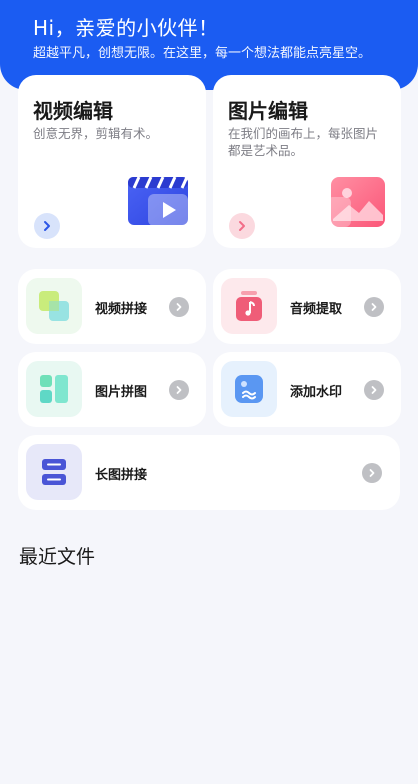  Describe the element at coordinates (268, 111) in the screenshot. I see `image-edit-title: 图片编辑` at that location.